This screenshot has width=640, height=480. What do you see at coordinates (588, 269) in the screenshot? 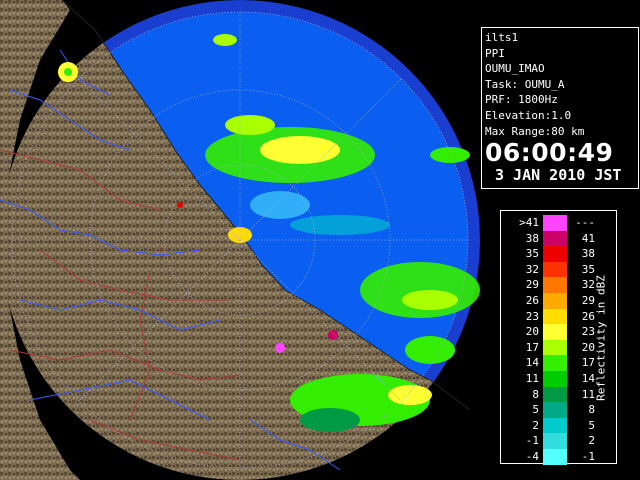
I see `legend-upper-bound: 35` at bounding box center [588, 269].